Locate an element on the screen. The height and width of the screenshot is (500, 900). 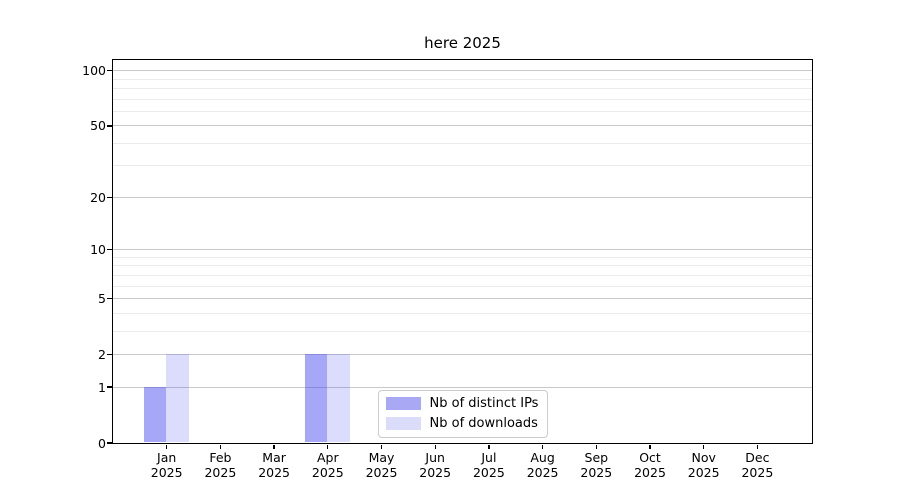
y-tick-label: 100 is located at coordinates (94, 71).